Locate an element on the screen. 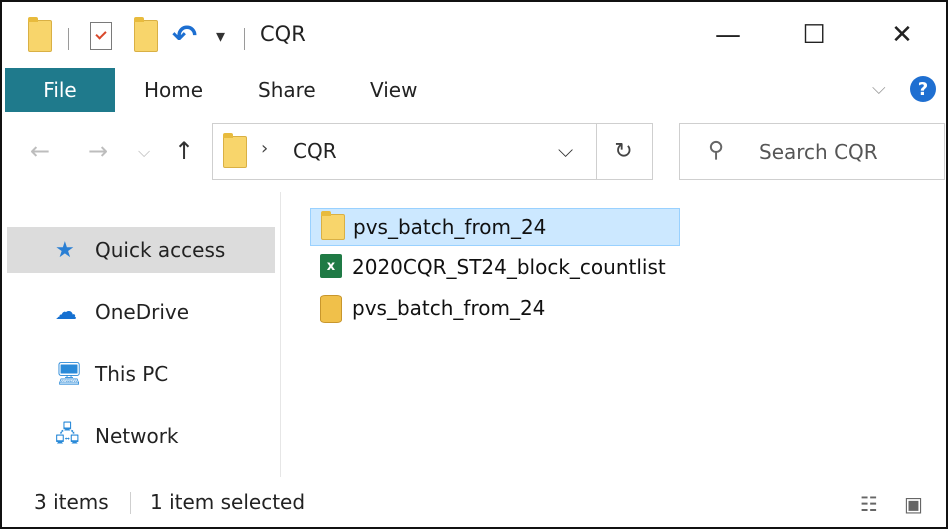  refresh-button: ↻ is located at coordinates (624, 151).